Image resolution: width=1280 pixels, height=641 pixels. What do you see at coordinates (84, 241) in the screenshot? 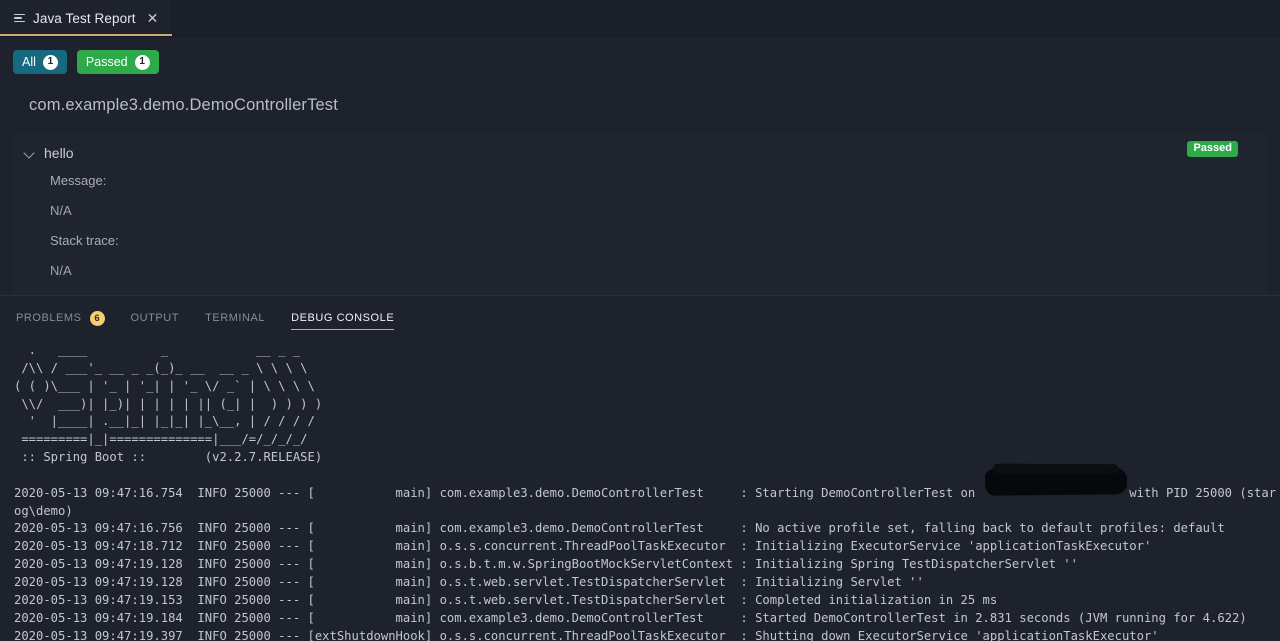
I see `stacktrace-label: Stack trace:` at bounding box center [84, 241].